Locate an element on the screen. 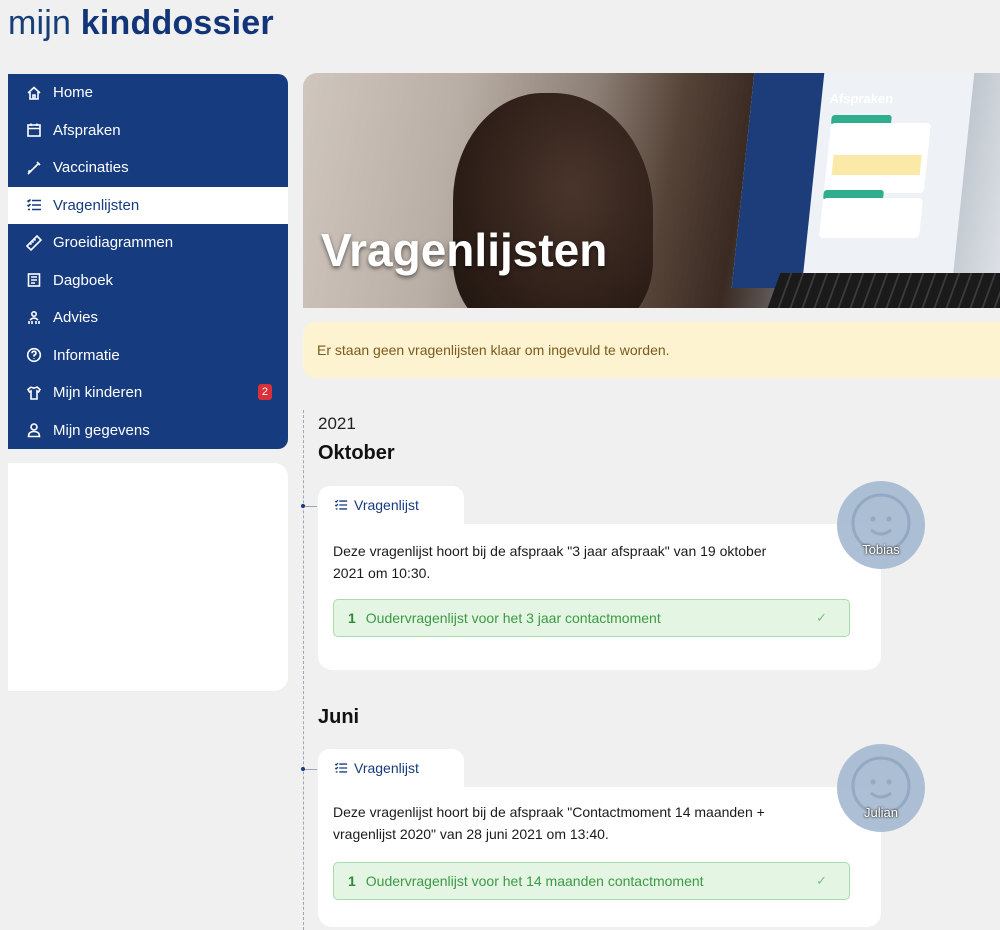  child-name: Julian is located at coordinates (881, 812).